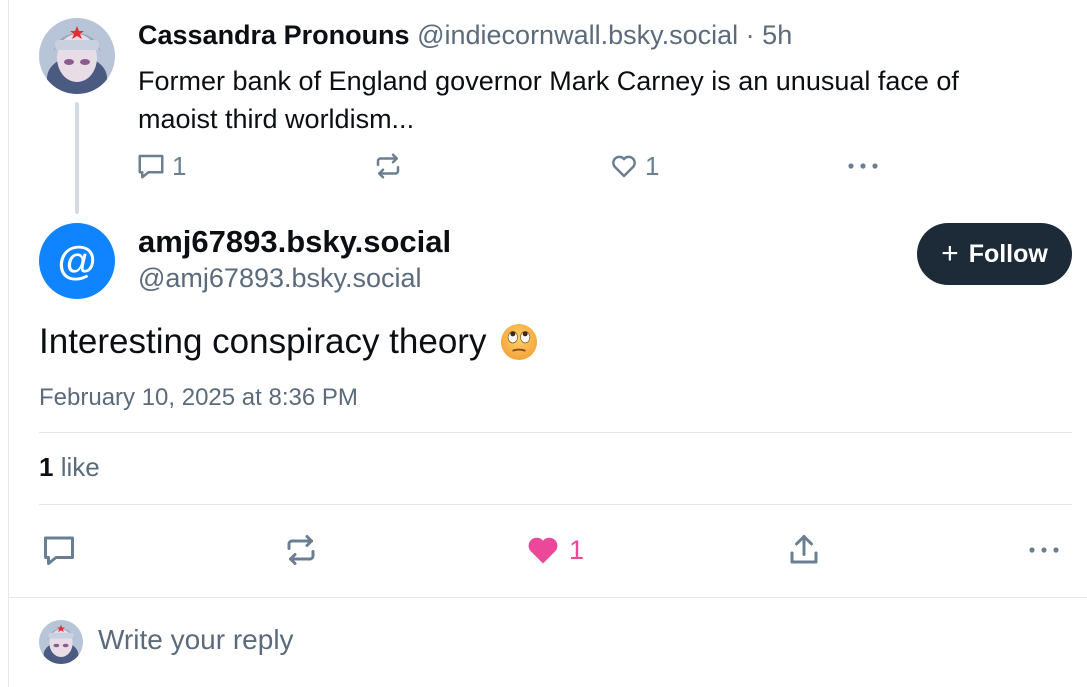 This screenshot has height=687, width=1087. Describe the element at coordinates (624, 166) in the screenshot. I see `heart-outline-icon` at that location.